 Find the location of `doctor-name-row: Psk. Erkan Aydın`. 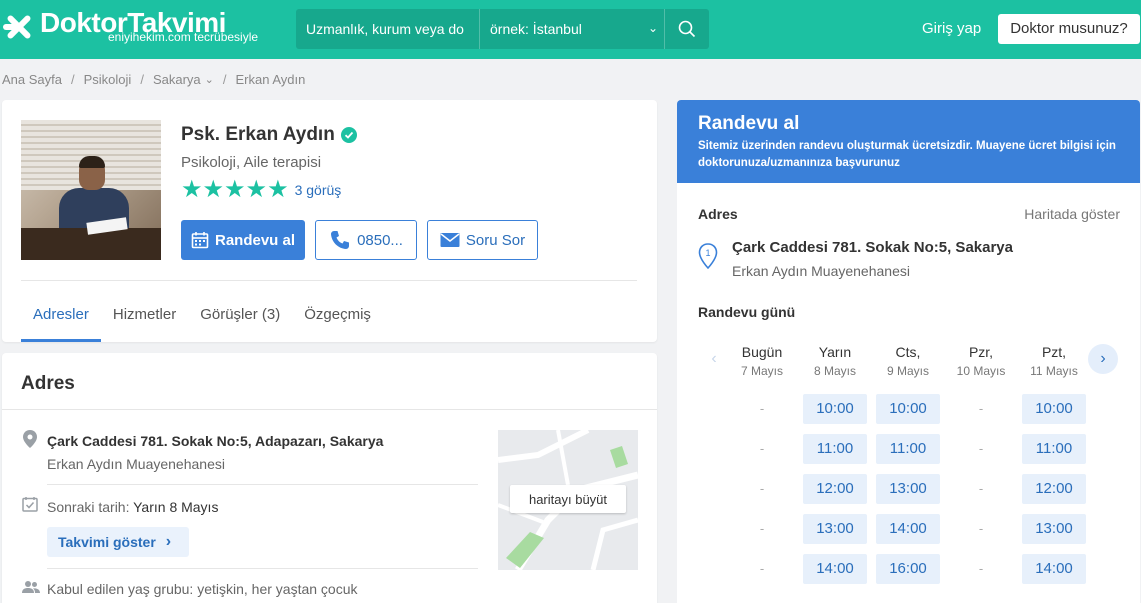

doctor-name-row: Psk. Erkan Aydın is located at coordinates (269, 135).